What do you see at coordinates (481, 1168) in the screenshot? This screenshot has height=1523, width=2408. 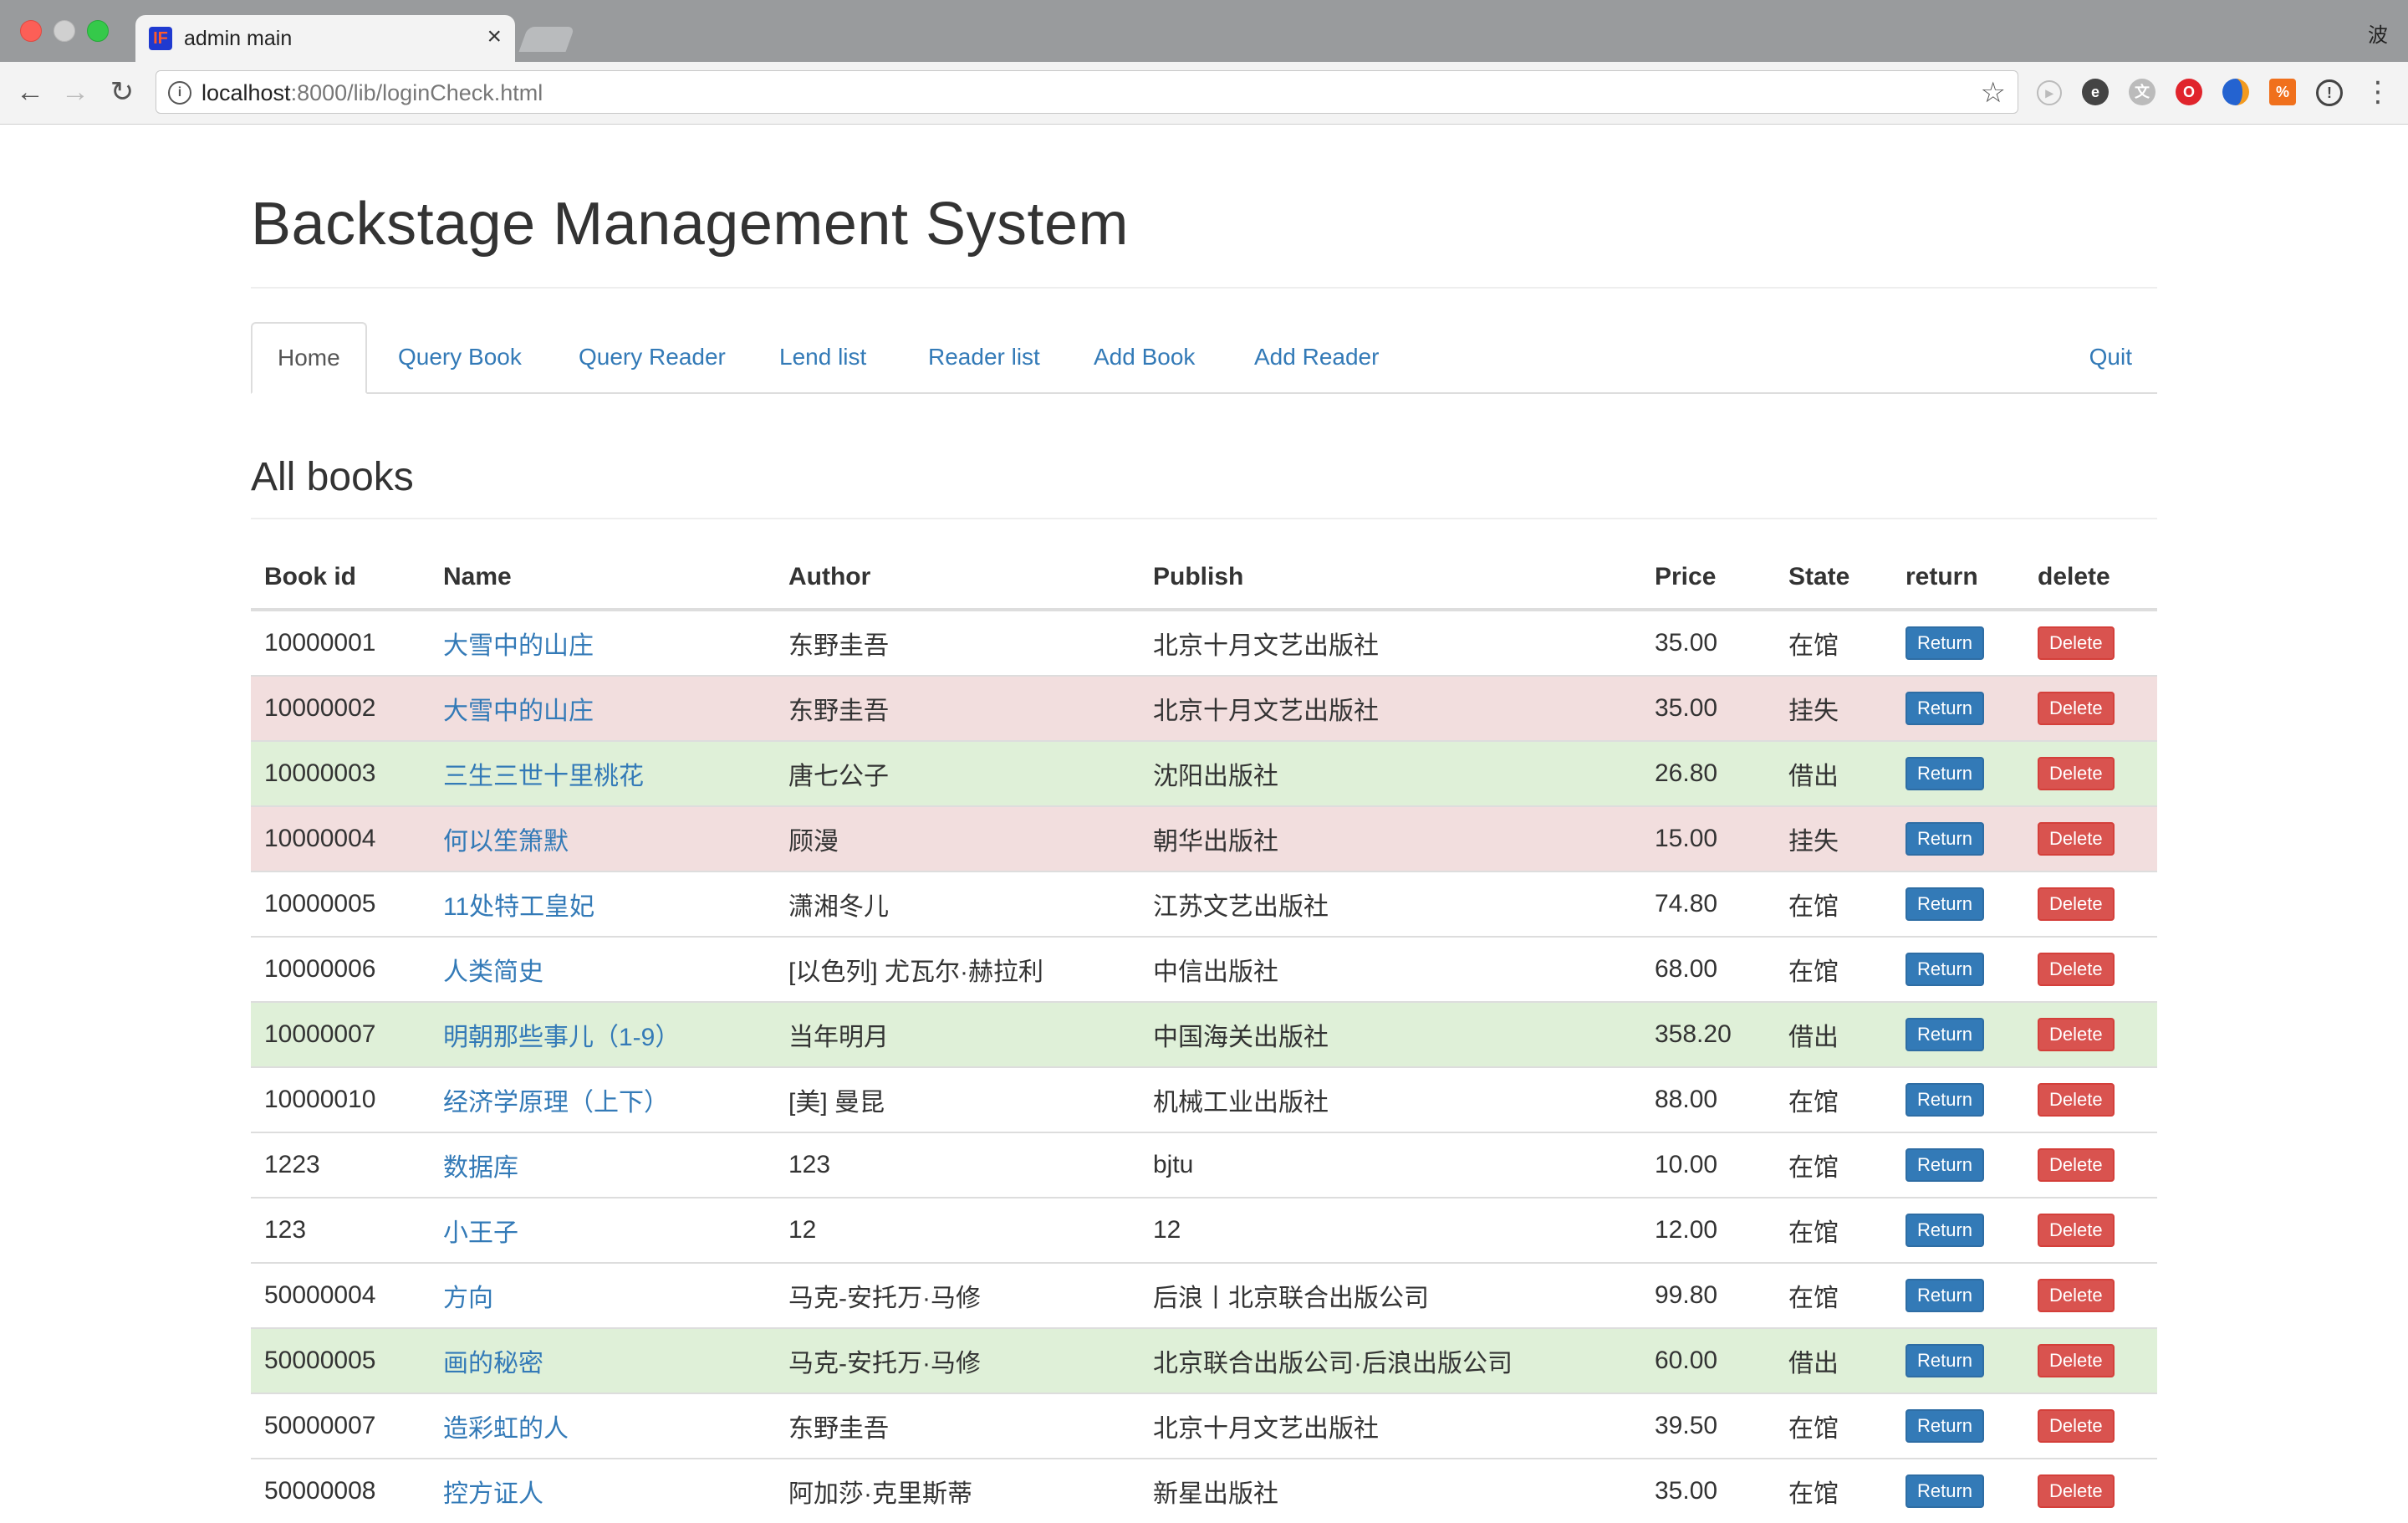 I see `book-name-link: 数据库` at bounding box center [481, 1168].